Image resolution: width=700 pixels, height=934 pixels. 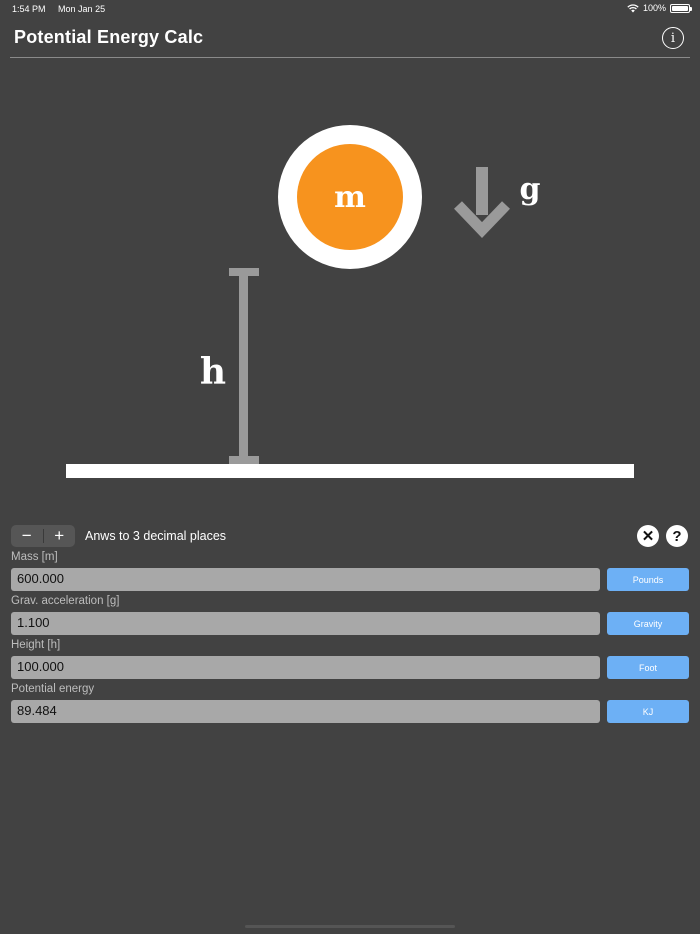 I want to click on increase-decimals-button: +, so click(x=60, y=536).